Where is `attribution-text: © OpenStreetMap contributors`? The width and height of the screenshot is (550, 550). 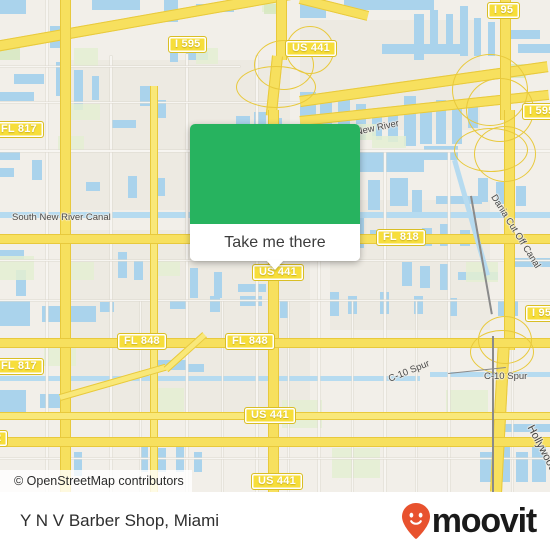
attribution-text: © OpenStreetMap contributors is located at coordinates (99, 481).